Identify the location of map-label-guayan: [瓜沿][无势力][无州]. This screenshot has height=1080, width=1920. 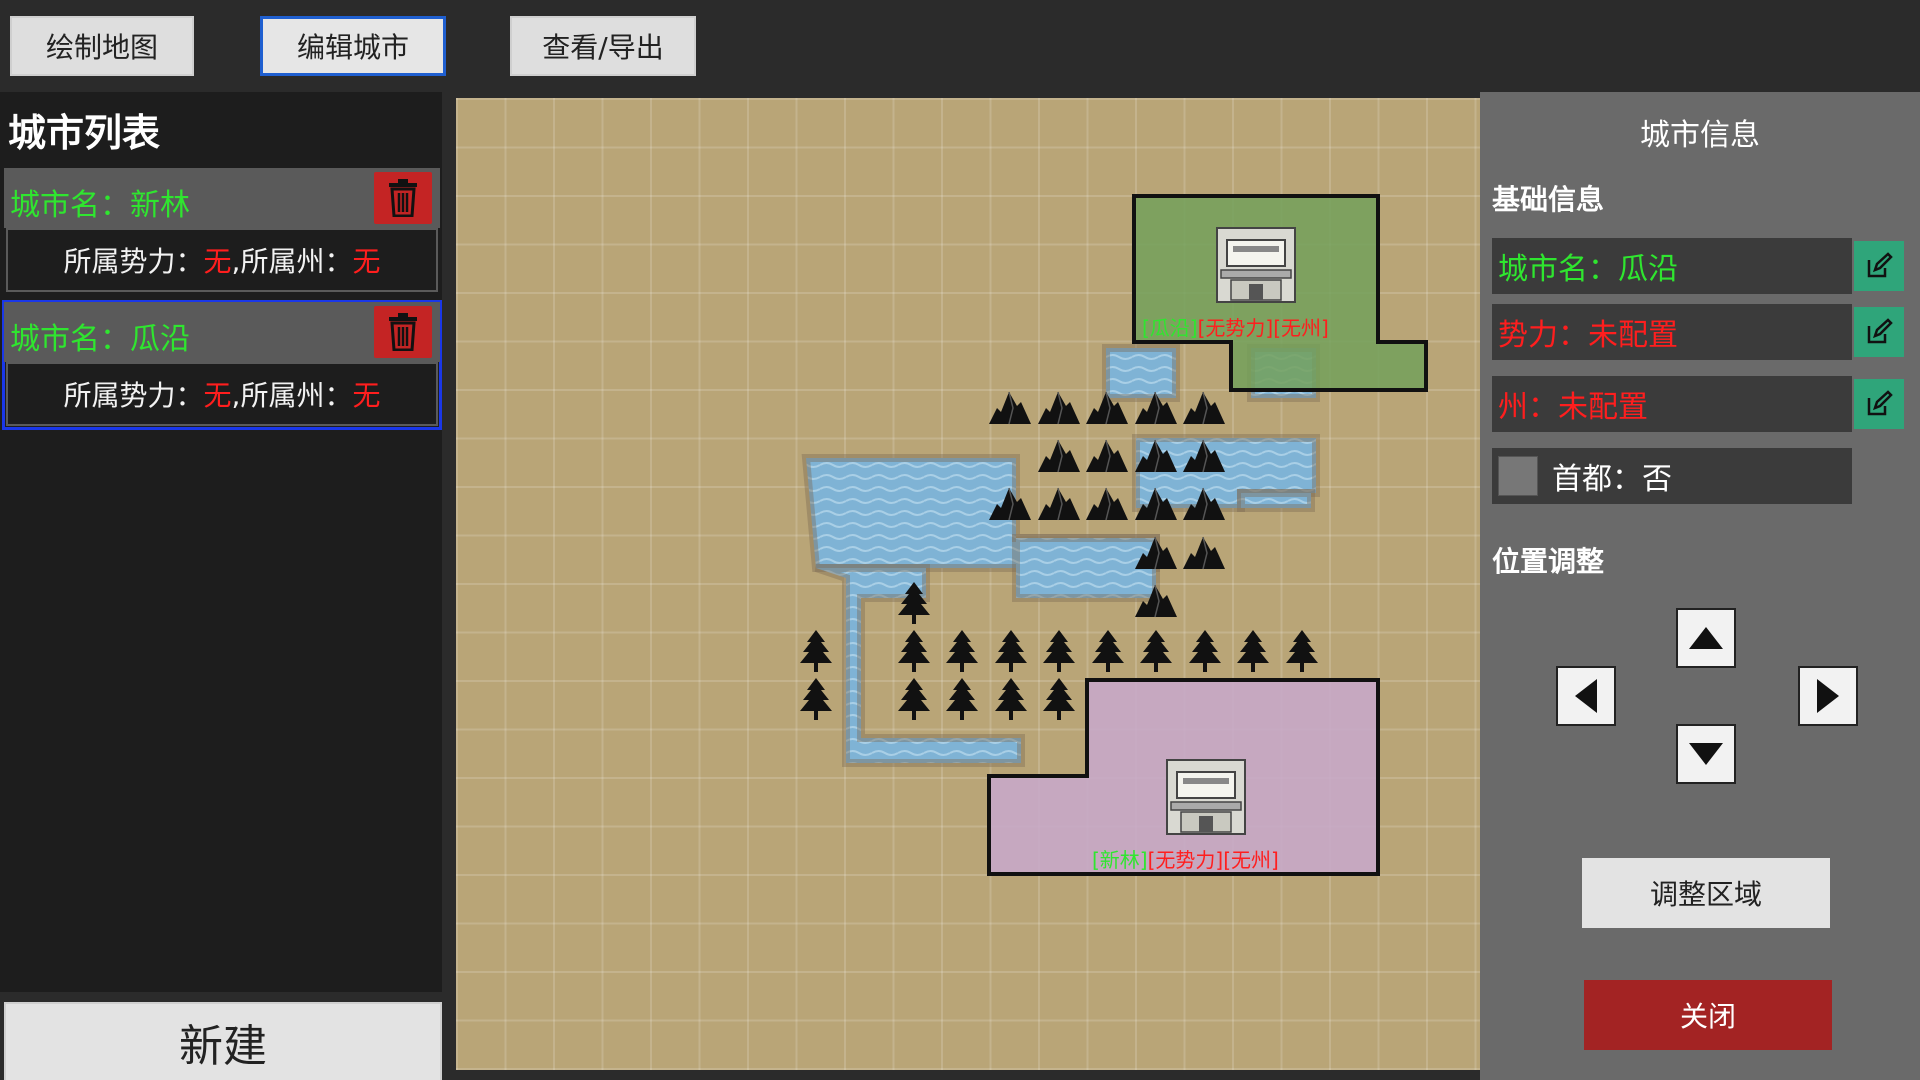
(1235, 326).